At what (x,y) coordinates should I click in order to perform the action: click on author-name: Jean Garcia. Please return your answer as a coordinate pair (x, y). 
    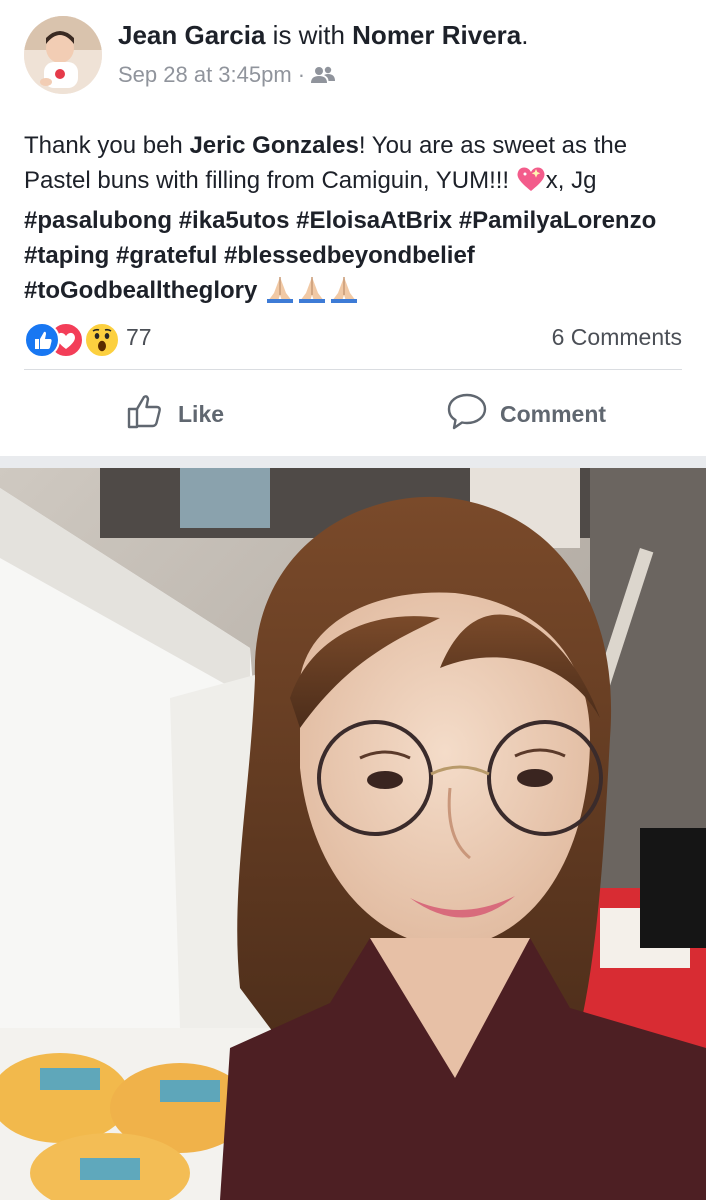
    Looking at the image, I should click on (191, 35).